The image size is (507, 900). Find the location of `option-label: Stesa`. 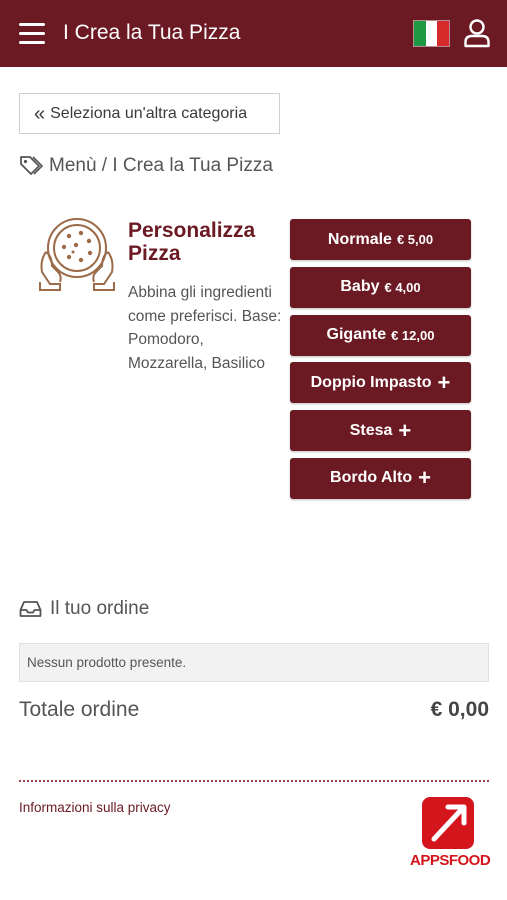

option-label: Stesa is located at coordinates (371, 430).